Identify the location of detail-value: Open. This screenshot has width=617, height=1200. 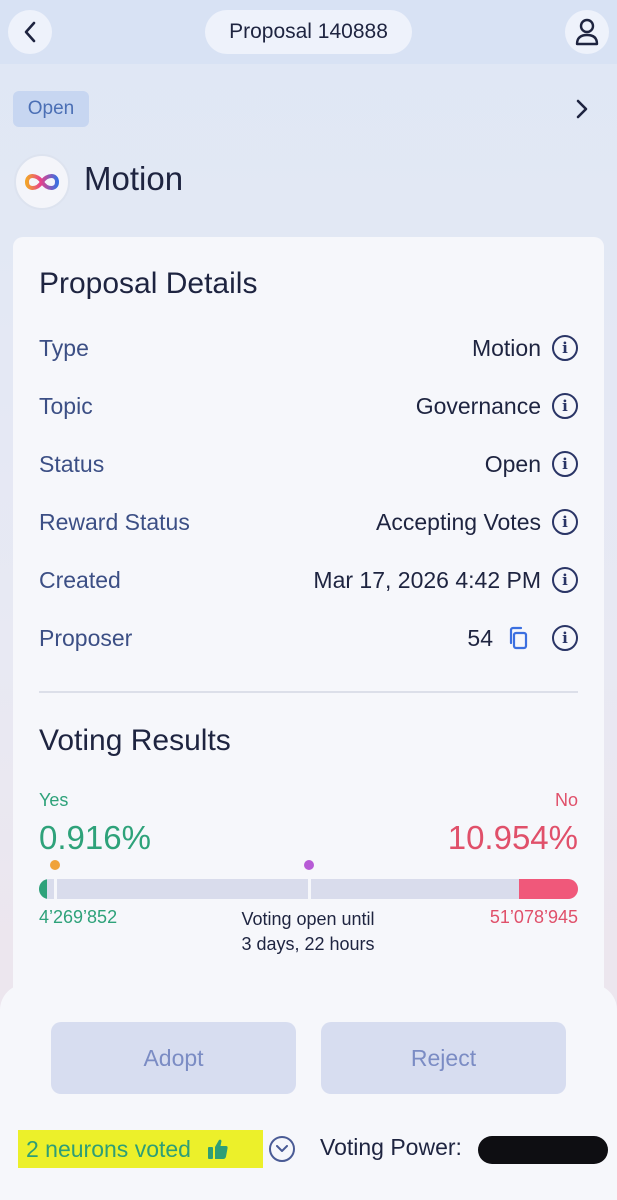
(512, 463).